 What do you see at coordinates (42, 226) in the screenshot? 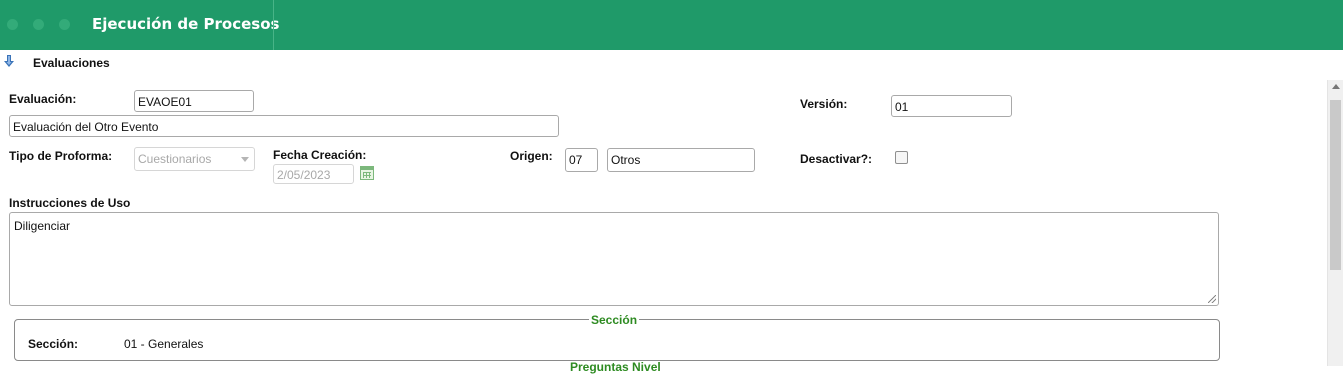
I see `instrucciones-value: Diligenciar` at bounding box center [42, 226].